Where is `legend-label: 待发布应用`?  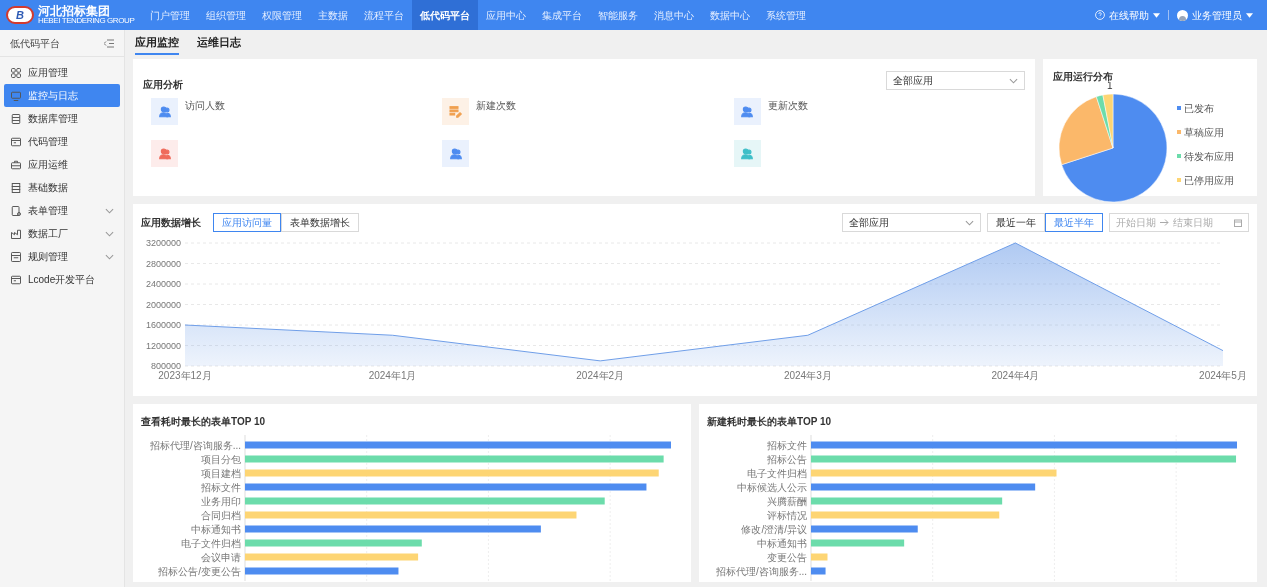 legend-label: 待发布应用 is located at coordinates (1209, 156).